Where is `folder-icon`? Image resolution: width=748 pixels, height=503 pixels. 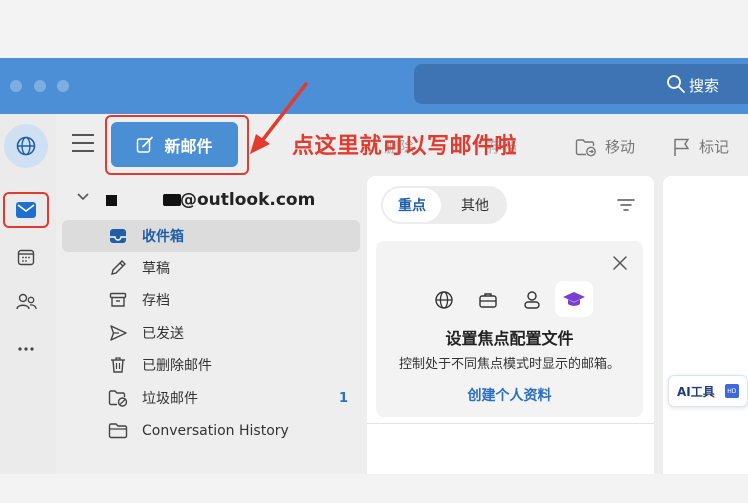 folder-icon is located at coordinates (118, 431).